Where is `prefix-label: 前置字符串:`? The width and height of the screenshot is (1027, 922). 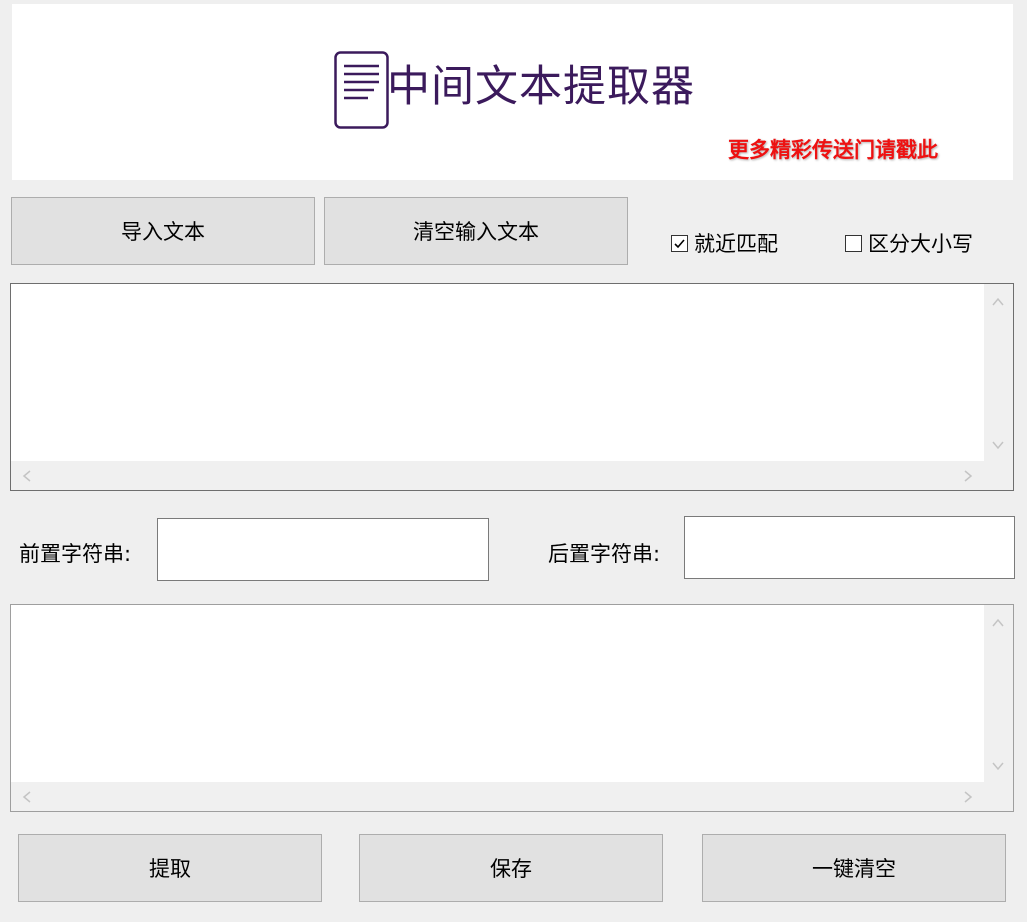 prefix-label: 前置字符串: is located at coordinates (75, 554).